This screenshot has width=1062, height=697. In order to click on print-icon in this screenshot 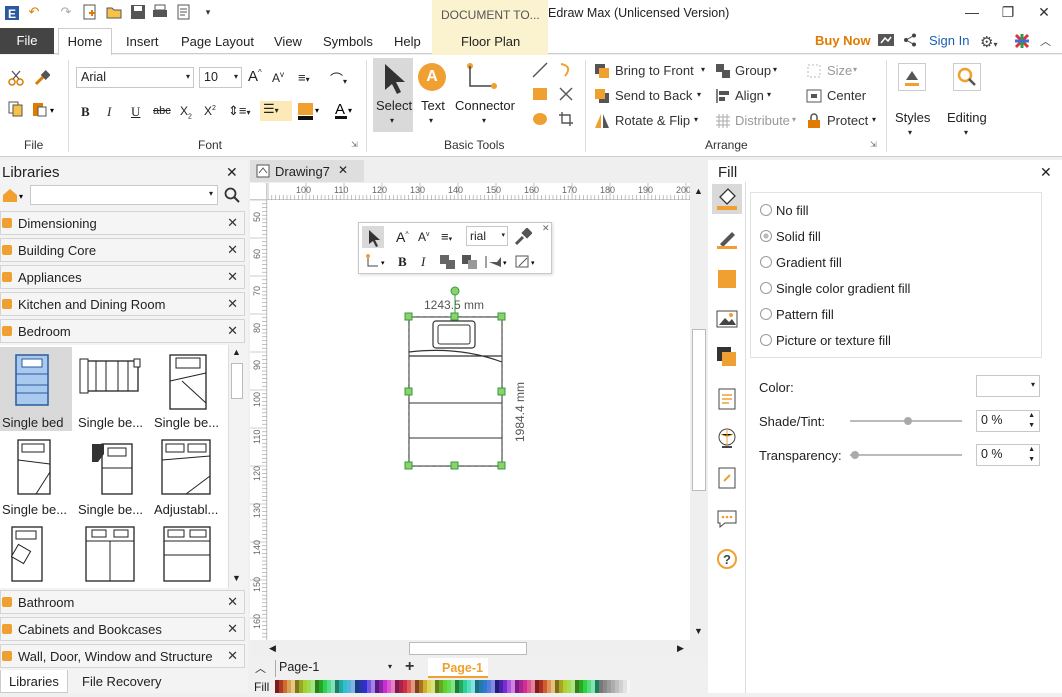, I will do `click(160, 12)`.